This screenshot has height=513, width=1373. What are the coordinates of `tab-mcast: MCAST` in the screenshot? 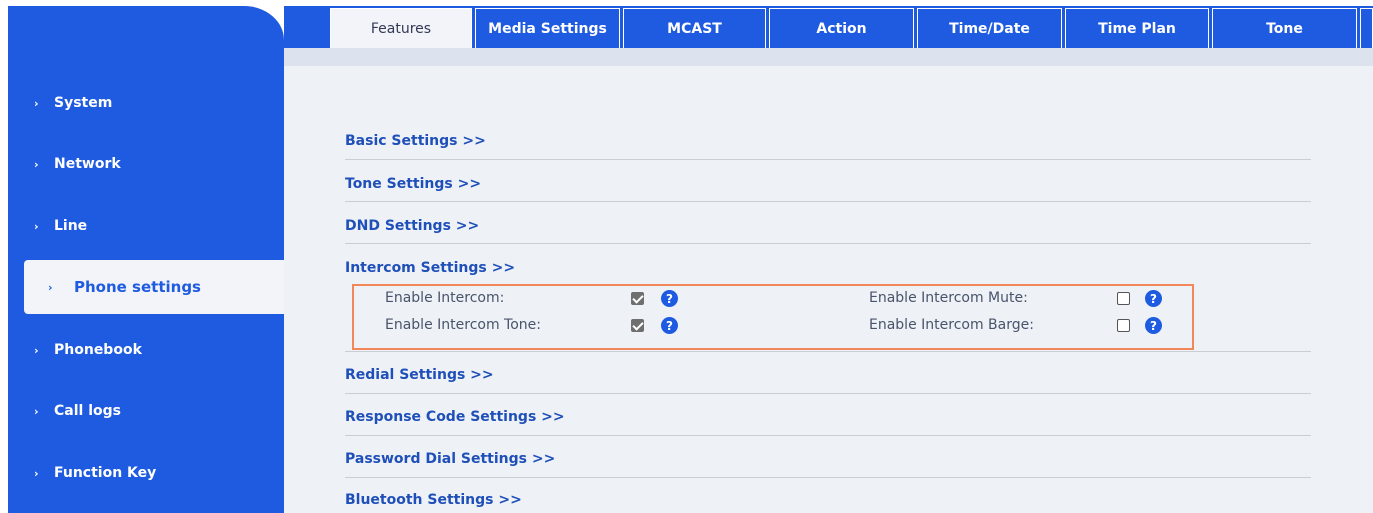 It's located at (694, 28).